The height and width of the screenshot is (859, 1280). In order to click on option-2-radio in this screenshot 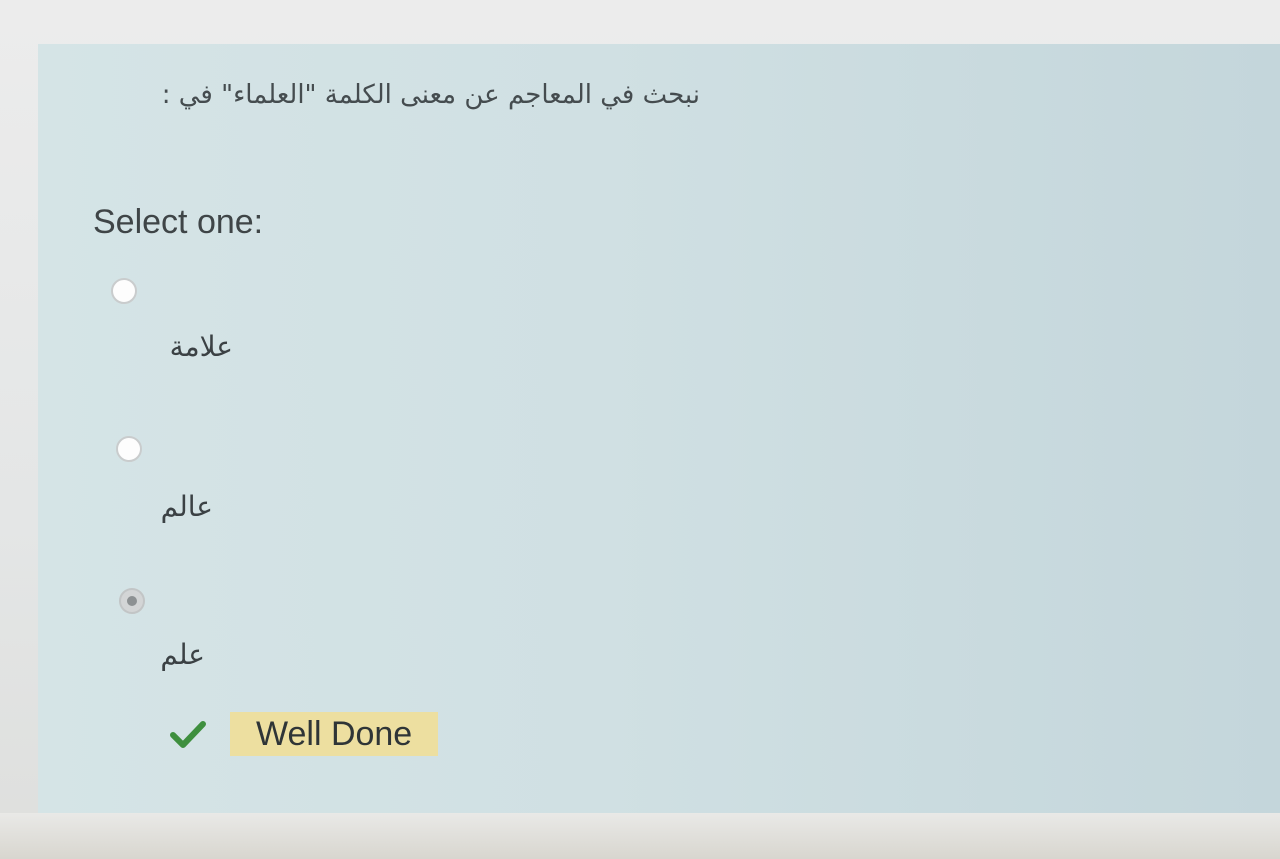, I will do `click(129, 449)`.